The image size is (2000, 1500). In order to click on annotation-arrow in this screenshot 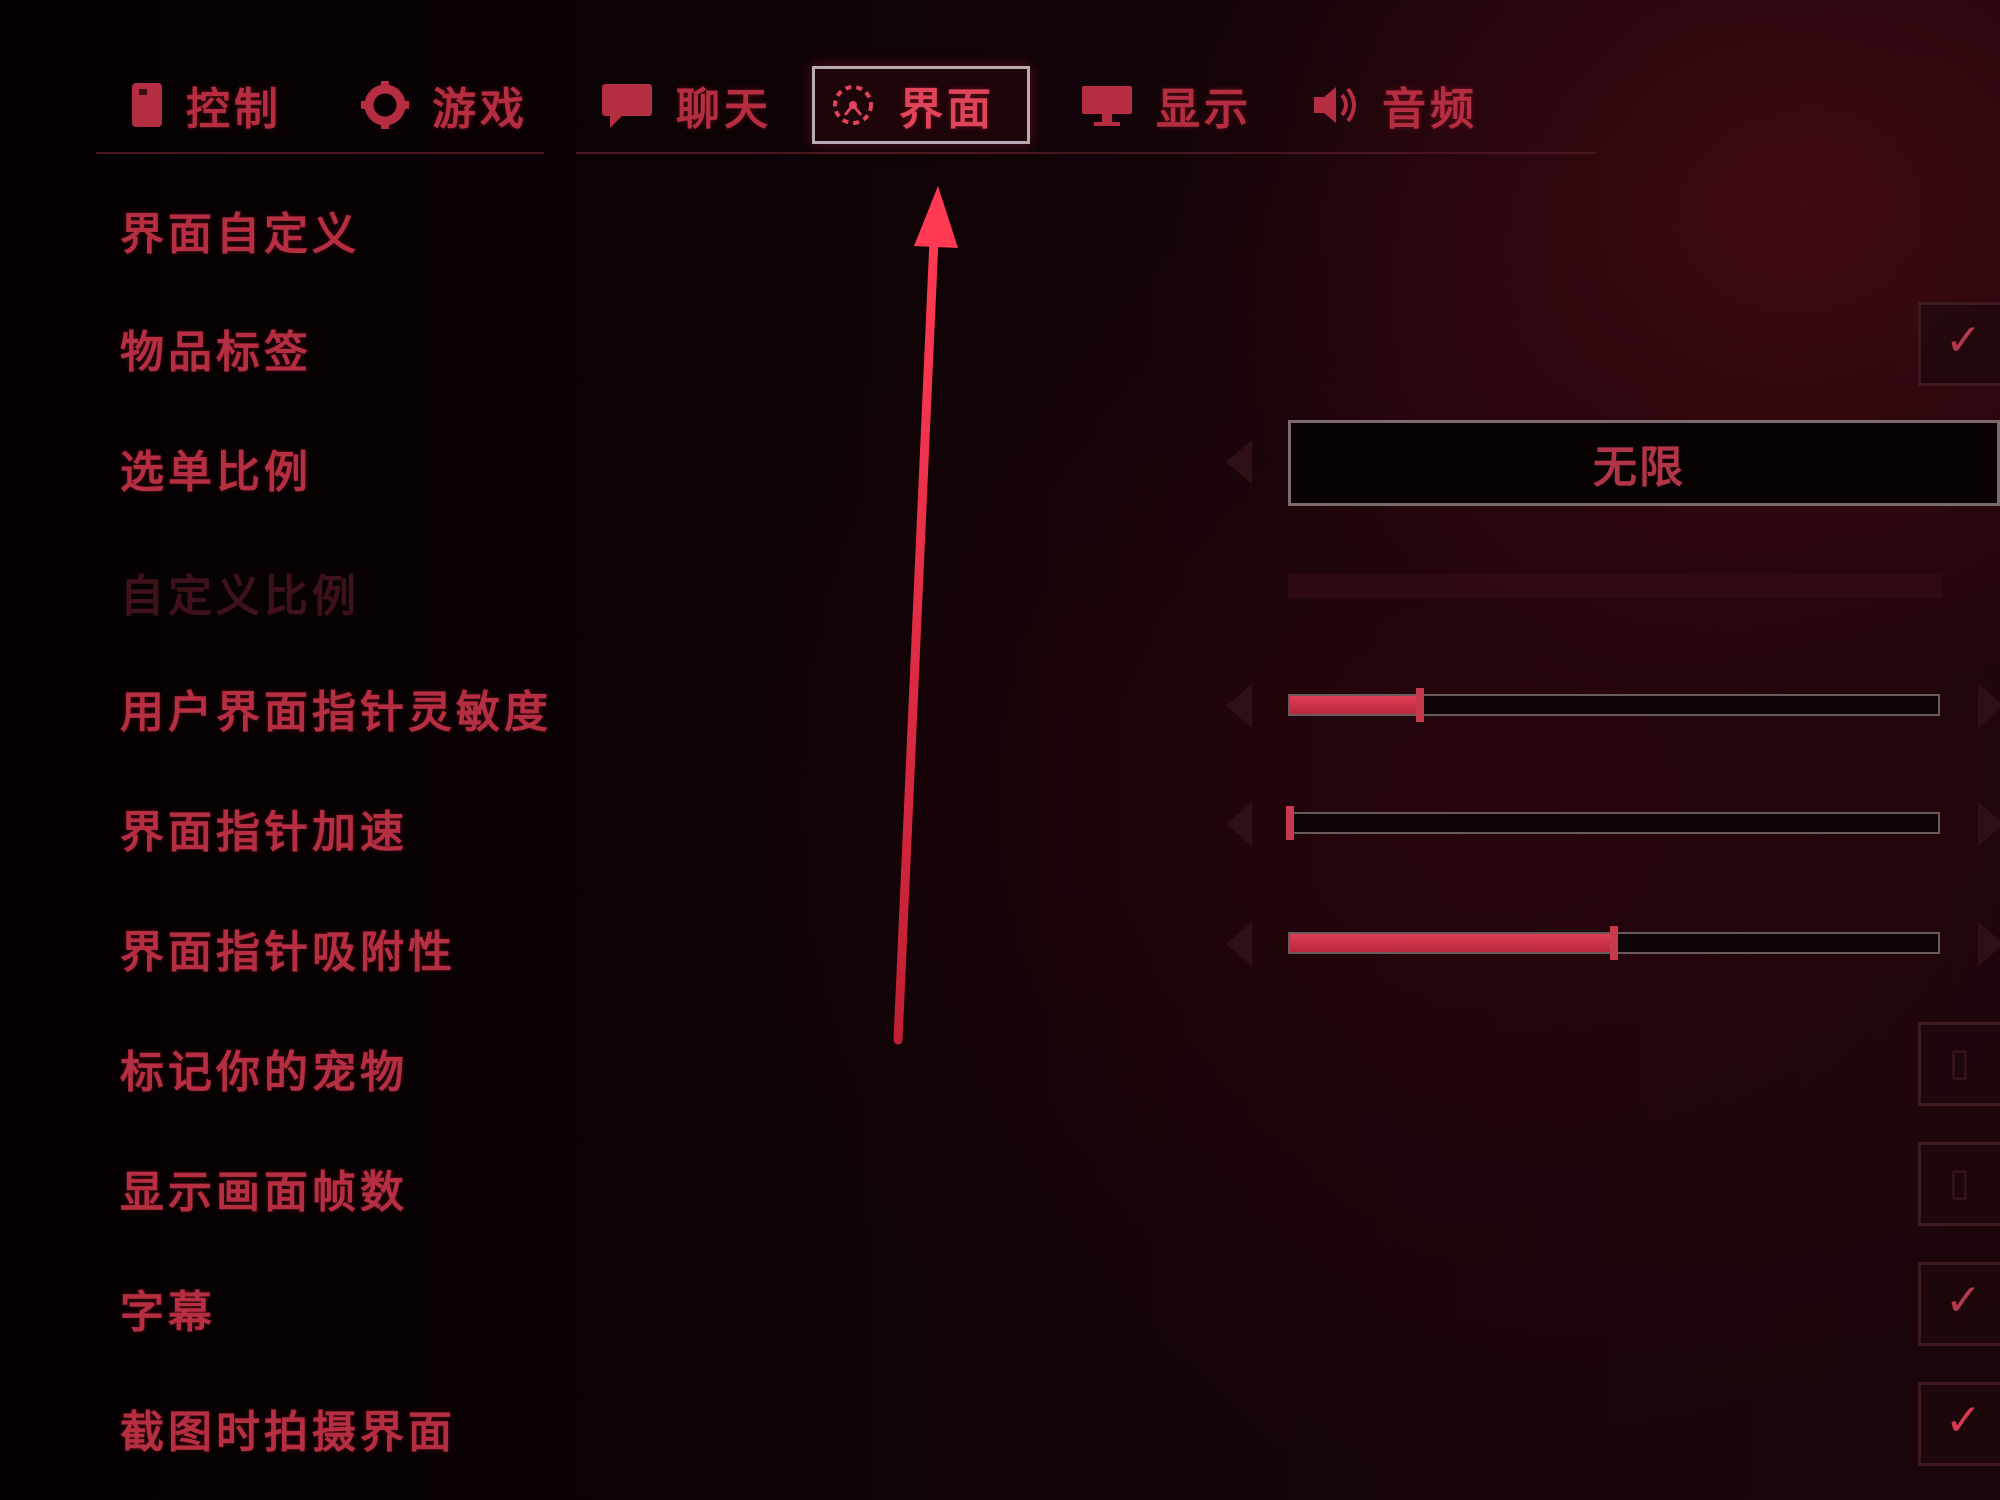, I will do `click(925, 615)`.